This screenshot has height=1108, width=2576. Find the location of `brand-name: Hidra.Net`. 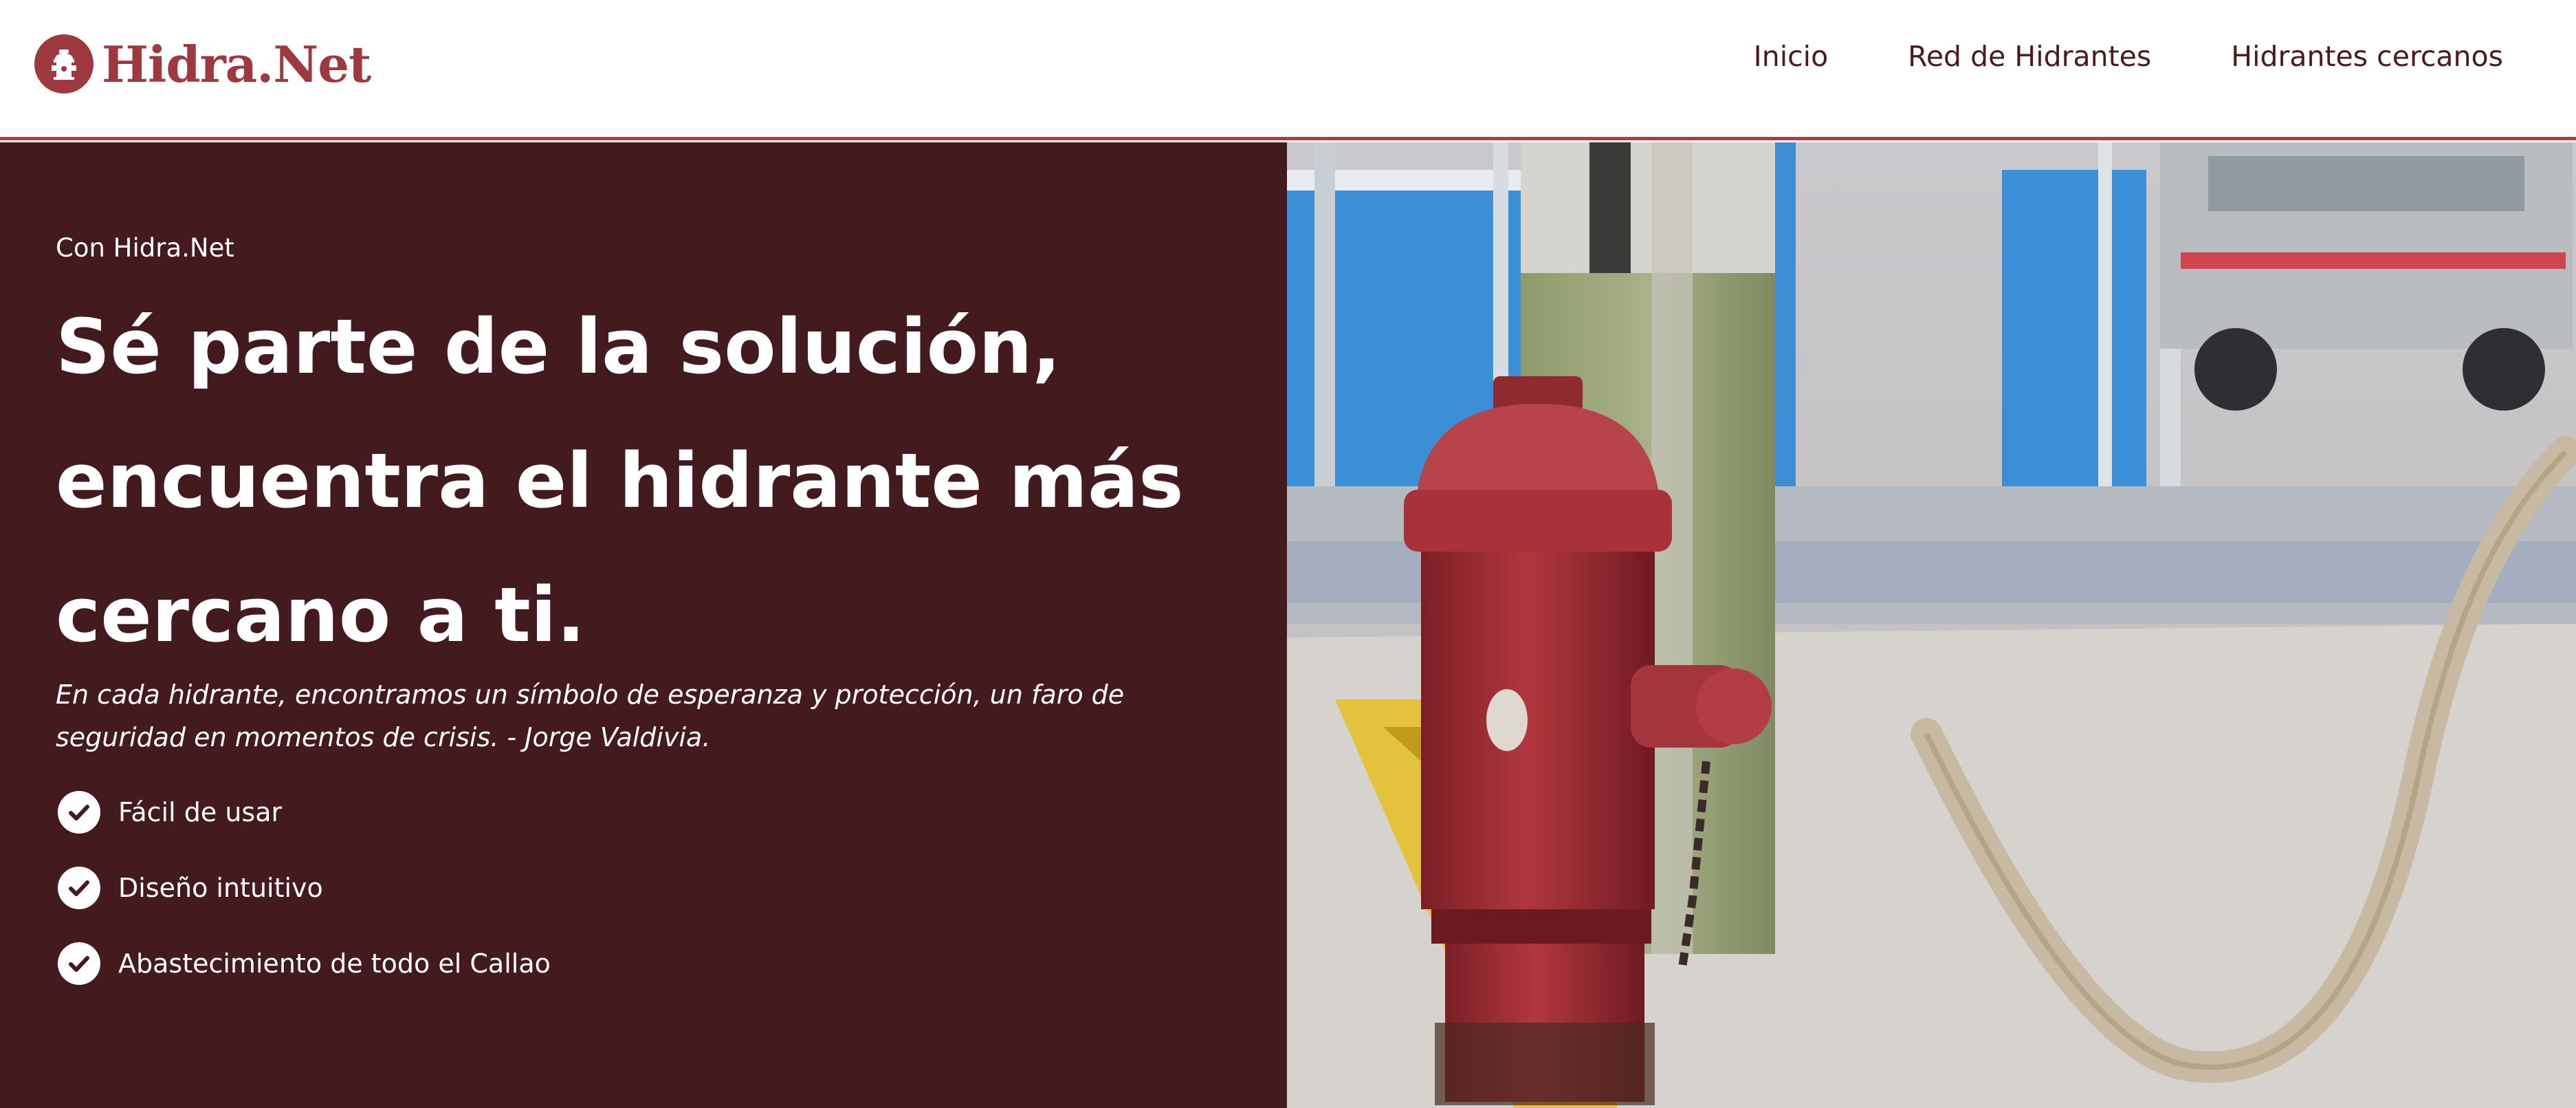

brand-name: Hidra.Net is located at coordinates (236, 64).